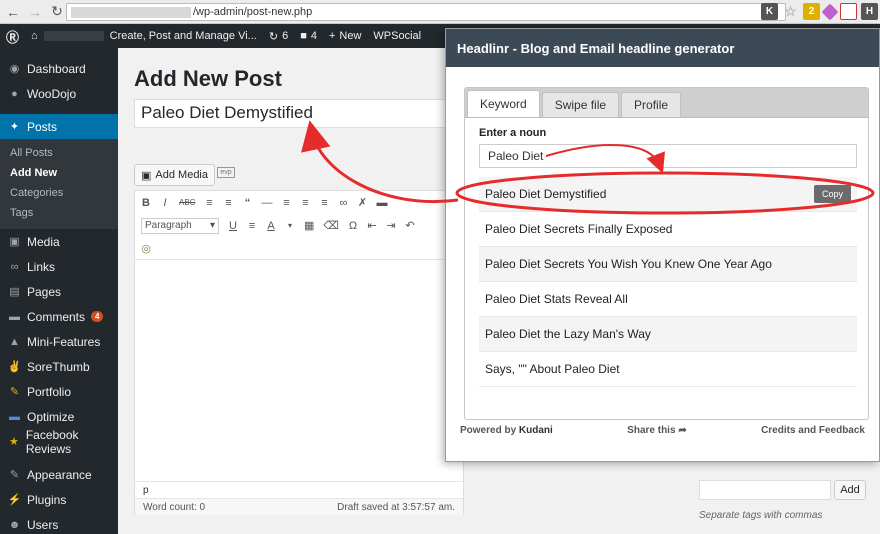 This screenshot has height=534, width=880. Describe the element at coordinates (57, 12) in the screenshot. I see `reload-icon: ↻` at that location.